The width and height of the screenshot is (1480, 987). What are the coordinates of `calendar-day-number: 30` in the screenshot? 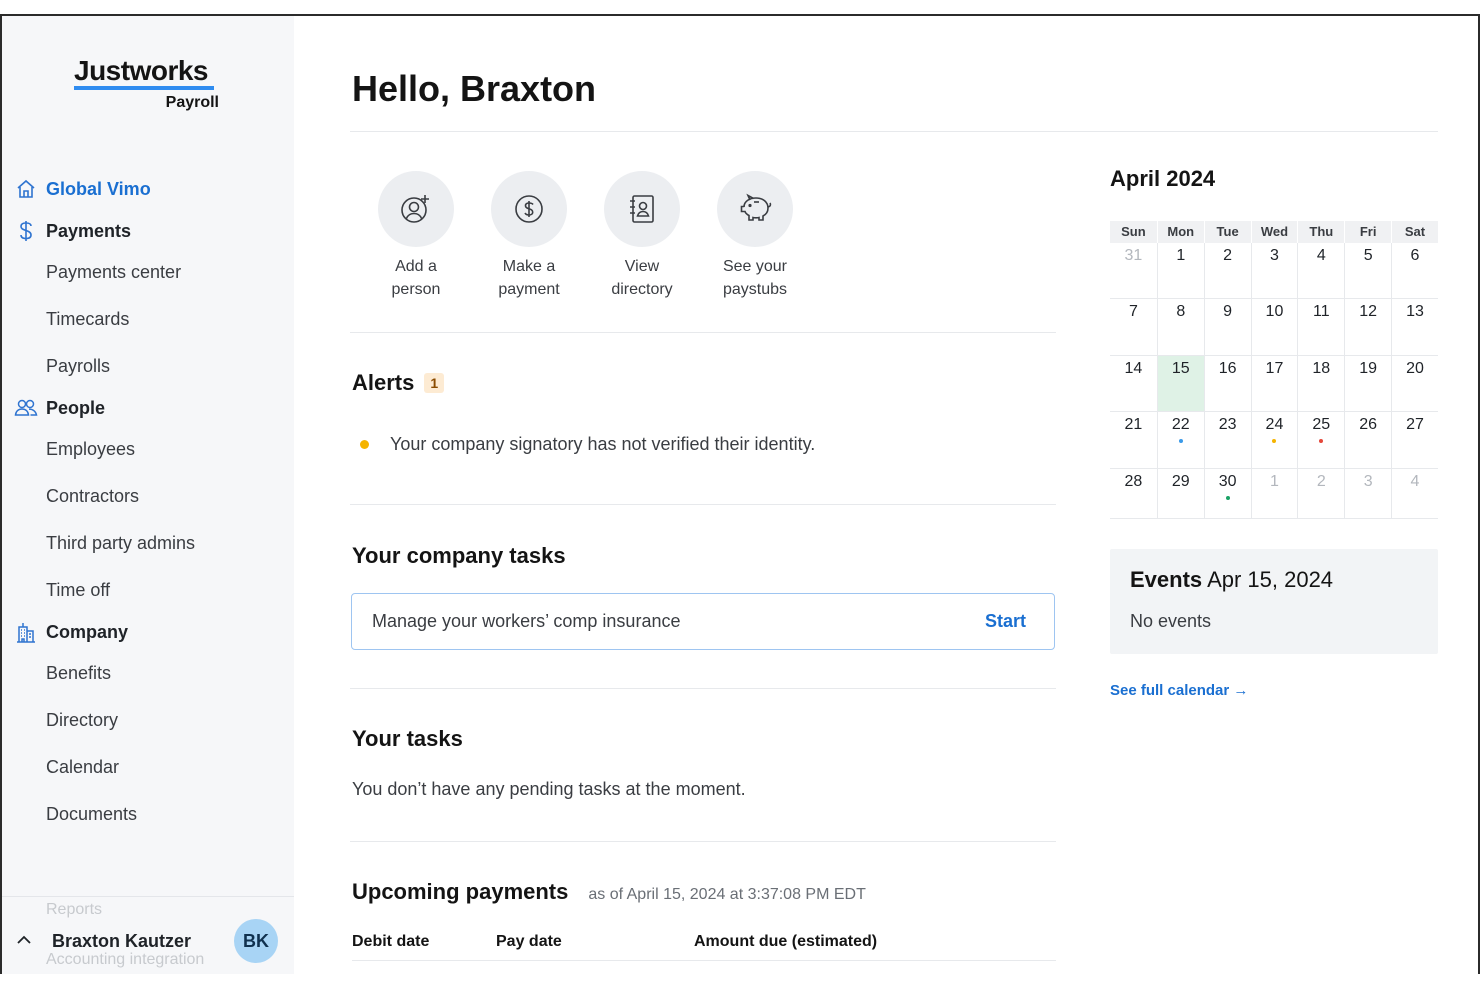 It's located at (1227, 481).